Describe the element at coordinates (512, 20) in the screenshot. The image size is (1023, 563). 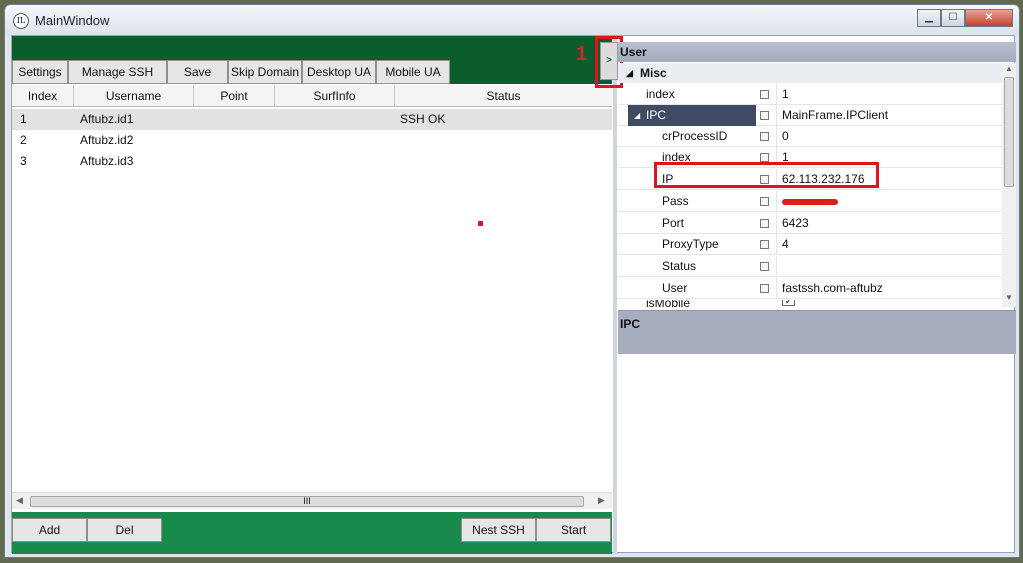
I see `title-bar: IL MainWindow ▁ ☐ ✕` at that location.